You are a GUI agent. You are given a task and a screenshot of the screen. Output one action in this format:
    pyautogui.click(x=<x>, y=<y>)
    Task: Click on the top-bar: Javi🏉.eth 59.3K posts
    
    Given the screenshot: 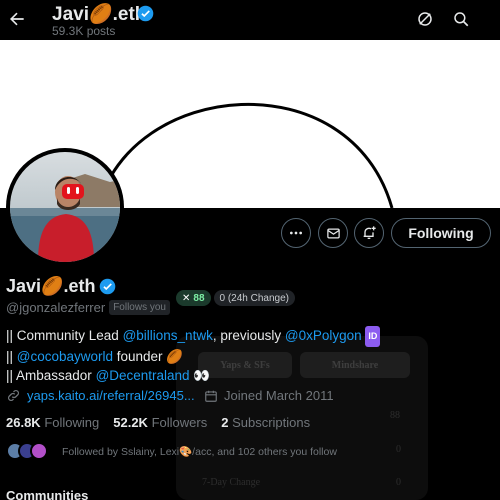 What is the action you would take?
    pyautogui.click(x=250, y=20)
    